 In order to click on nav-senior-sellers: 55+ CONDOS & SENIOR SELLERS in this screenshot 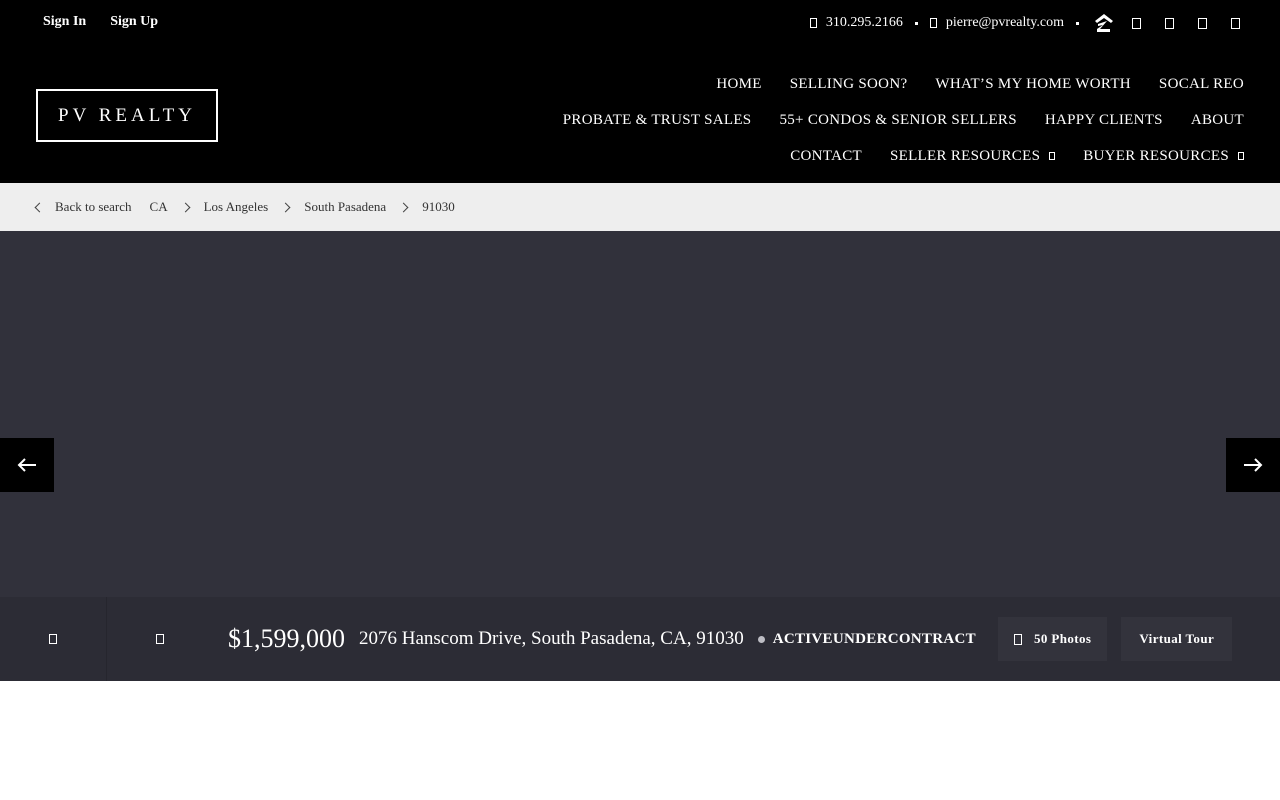, I will do `click(897, 120)`.